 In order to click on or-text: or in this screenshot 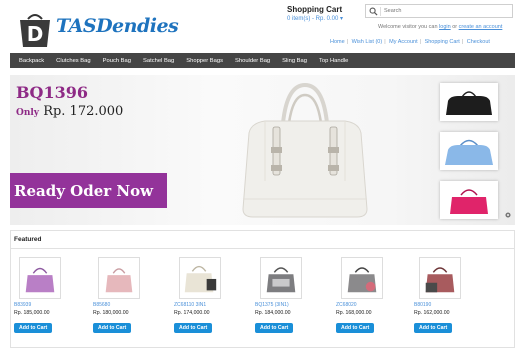, I will do `click(455, 27)`.